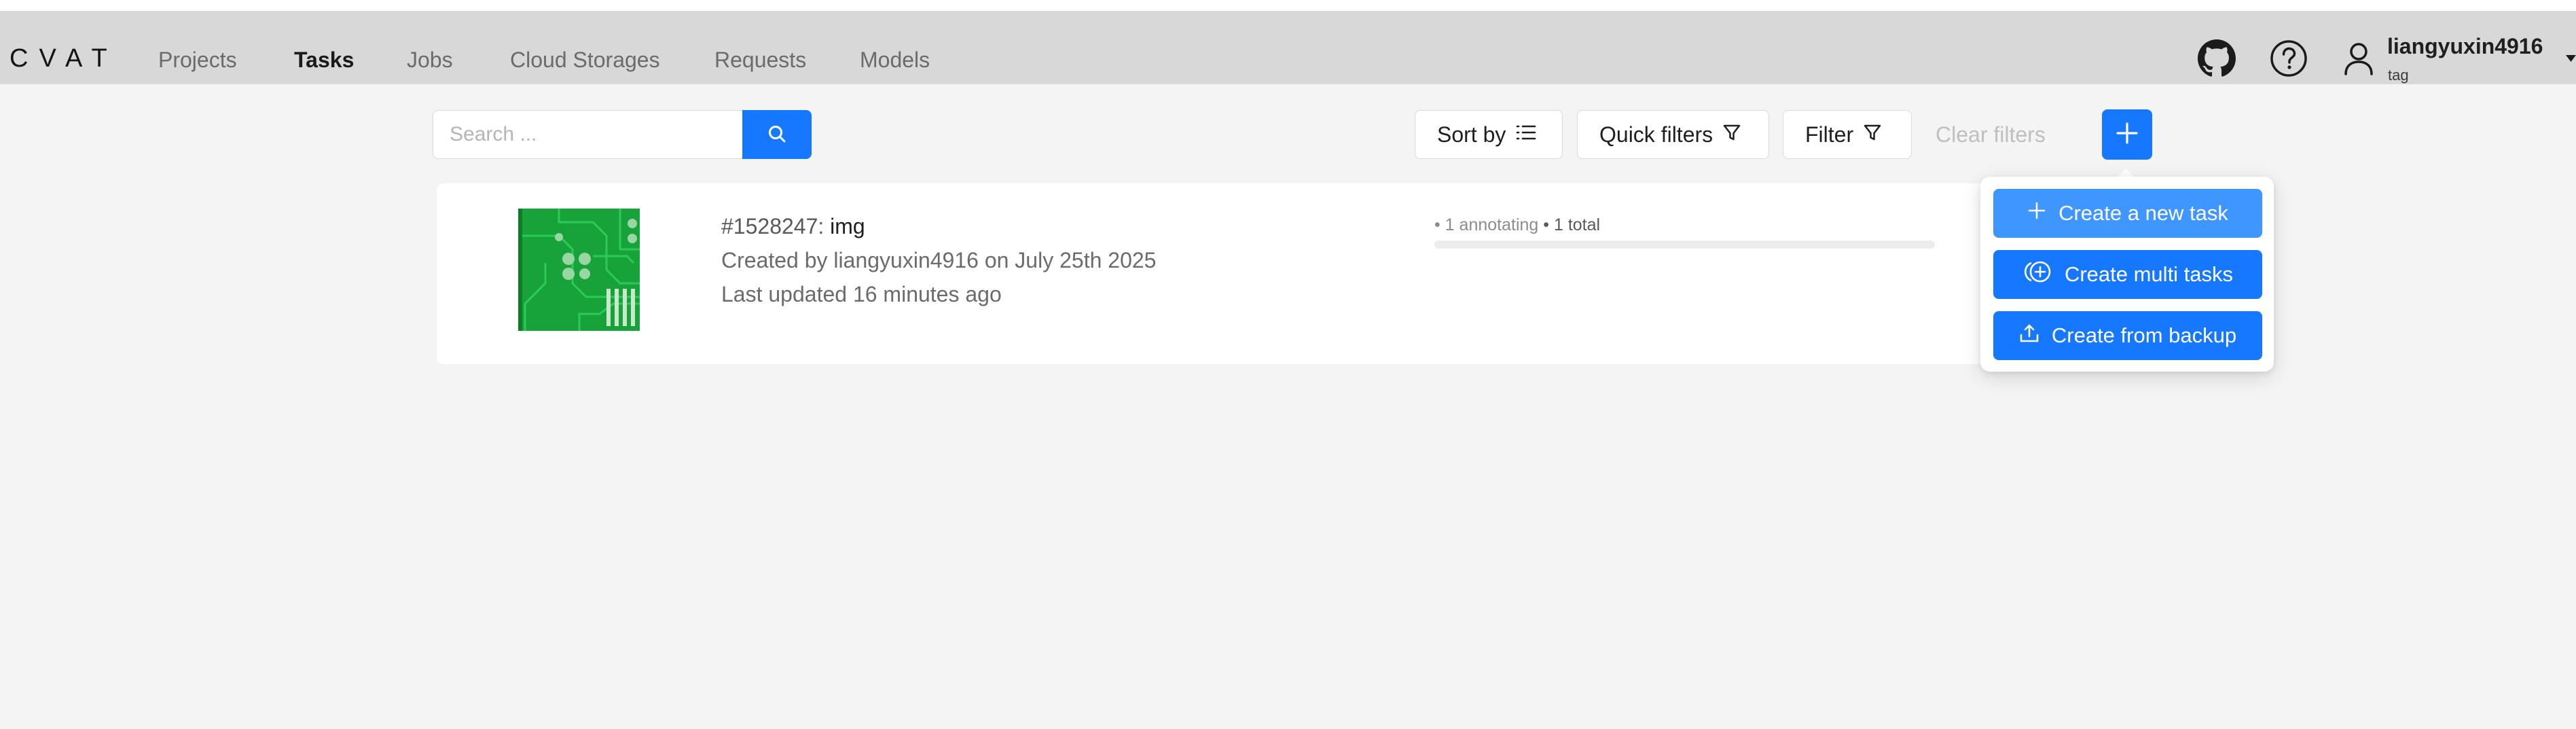  I want to click on task-updated-info: Last updated 16 minutes ago, so click(861, 294).